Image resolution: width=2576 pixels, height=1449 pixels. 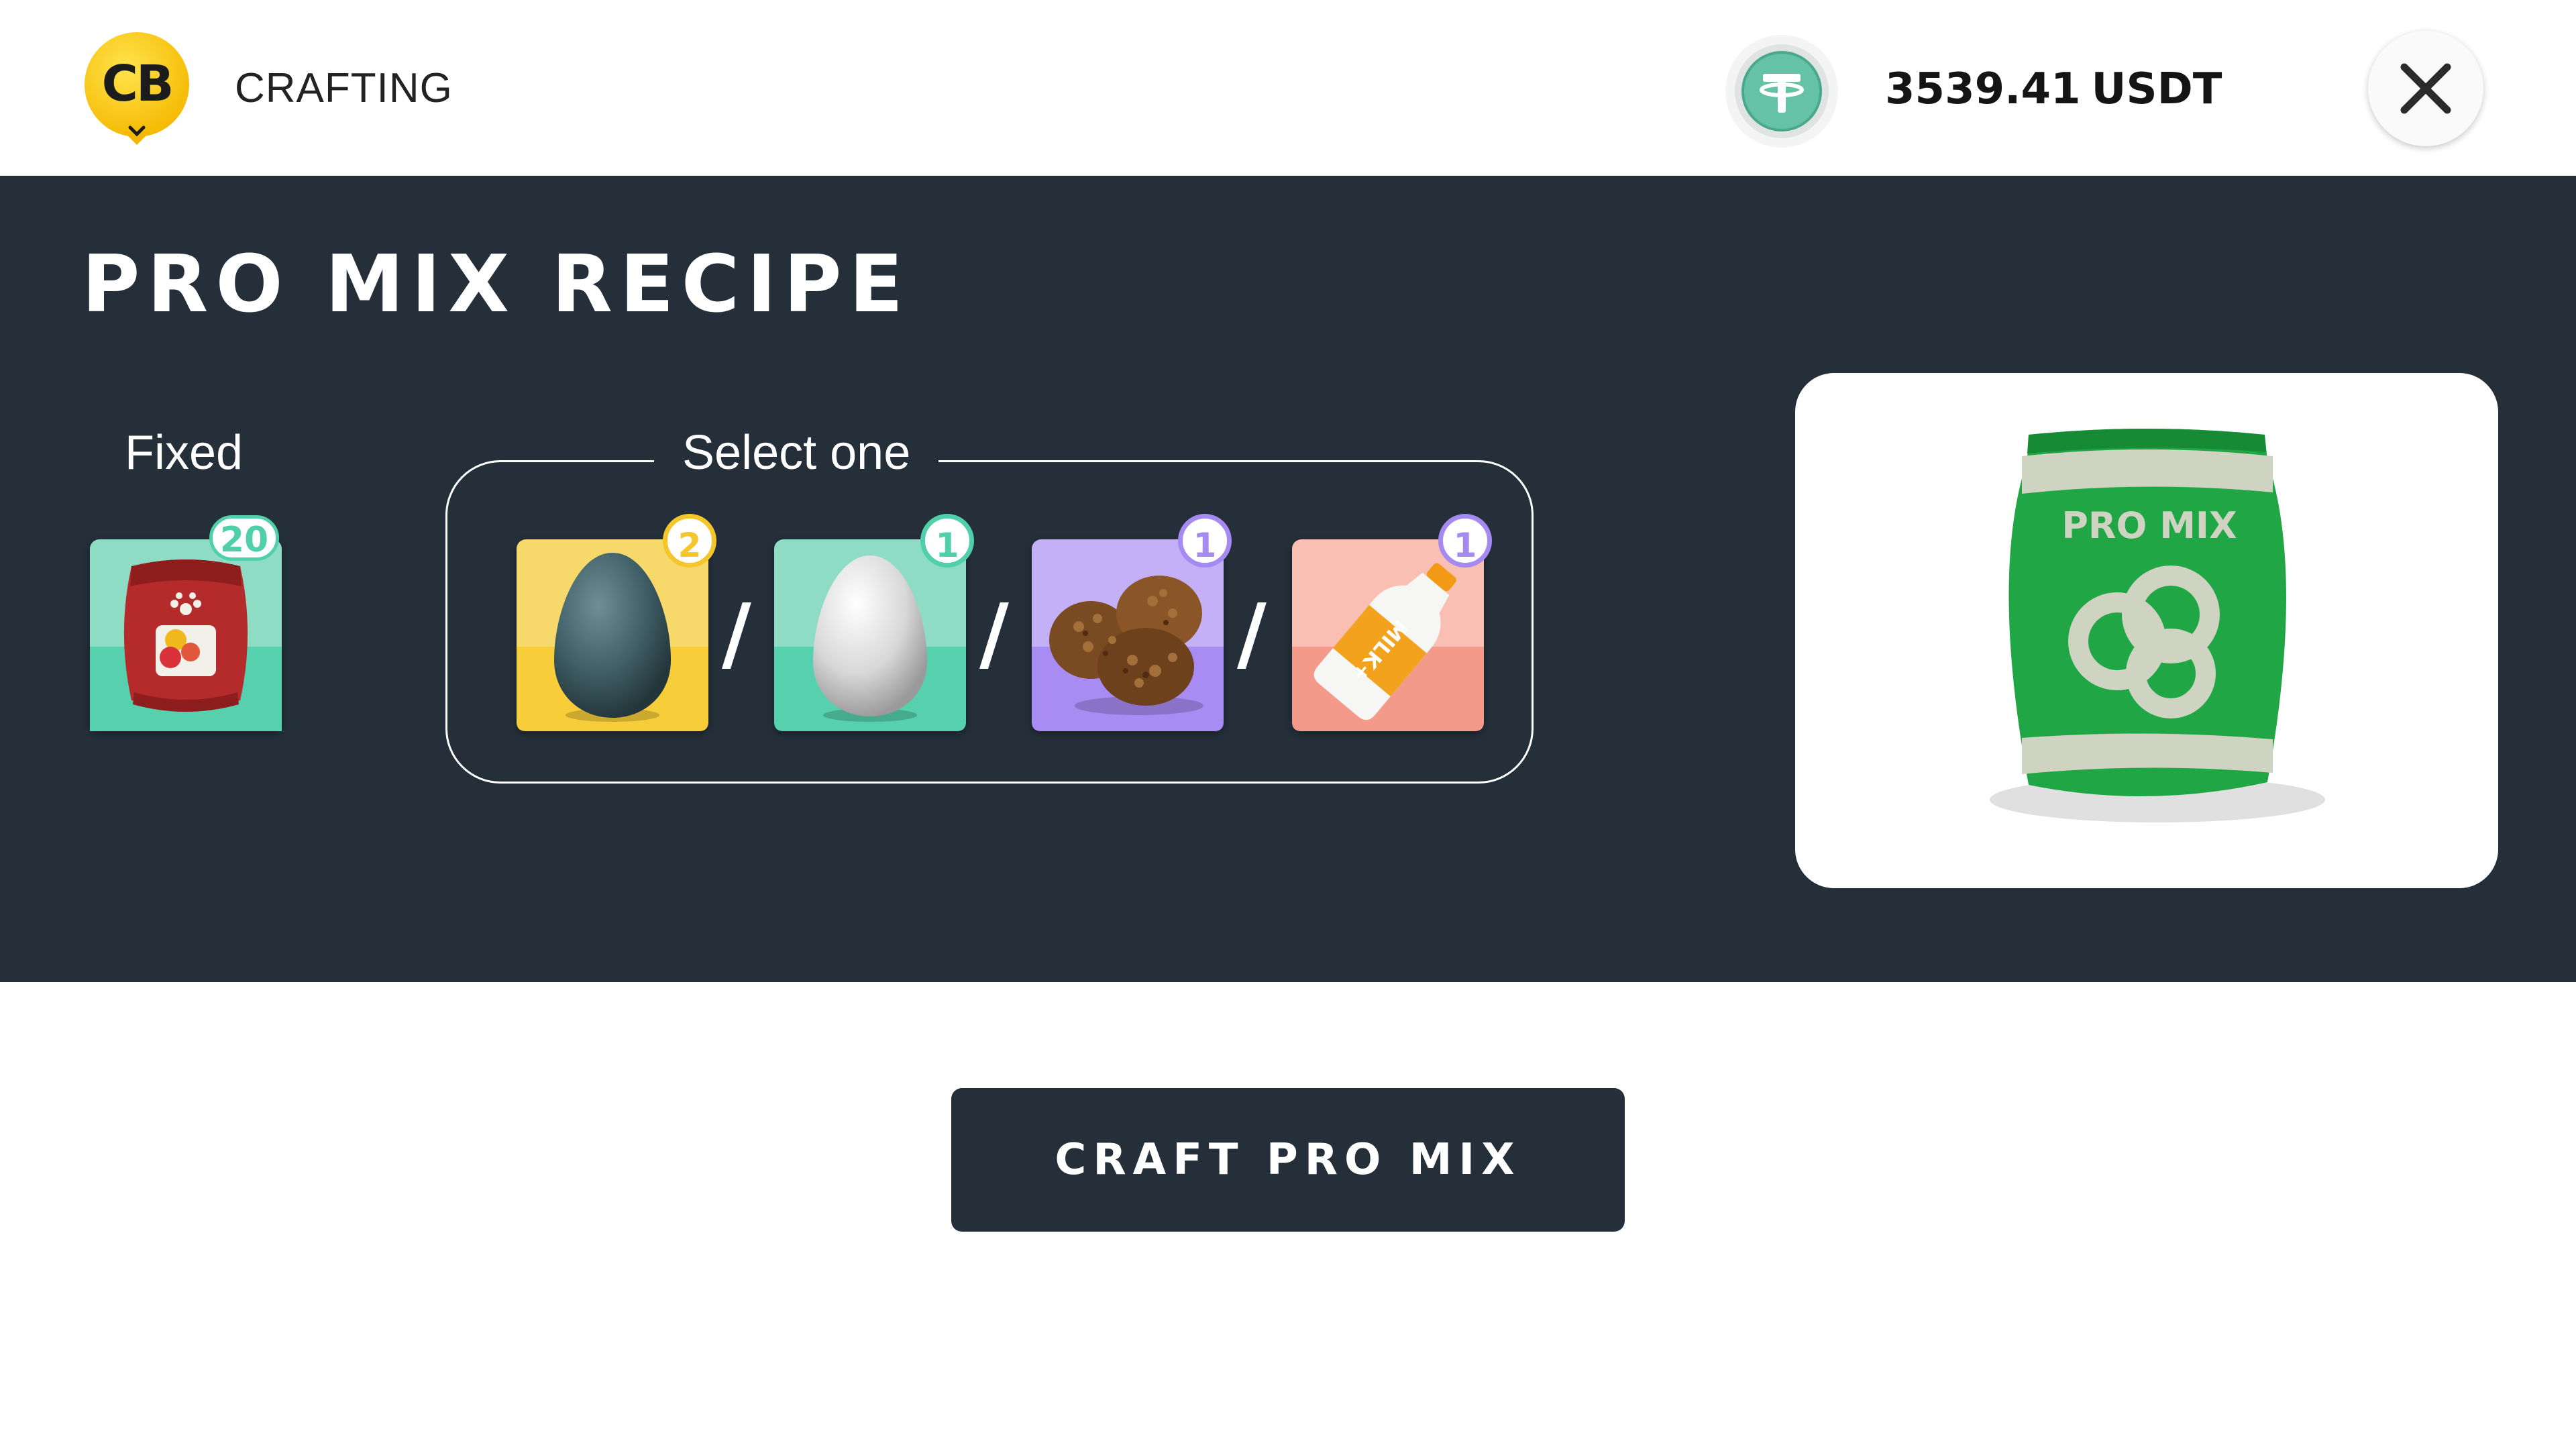 What do you see at coordinates (2157, 625) in the screenshot?
I see `pro-mix-bag-icon: PRO MIX` at bounding box center [2157, 625].